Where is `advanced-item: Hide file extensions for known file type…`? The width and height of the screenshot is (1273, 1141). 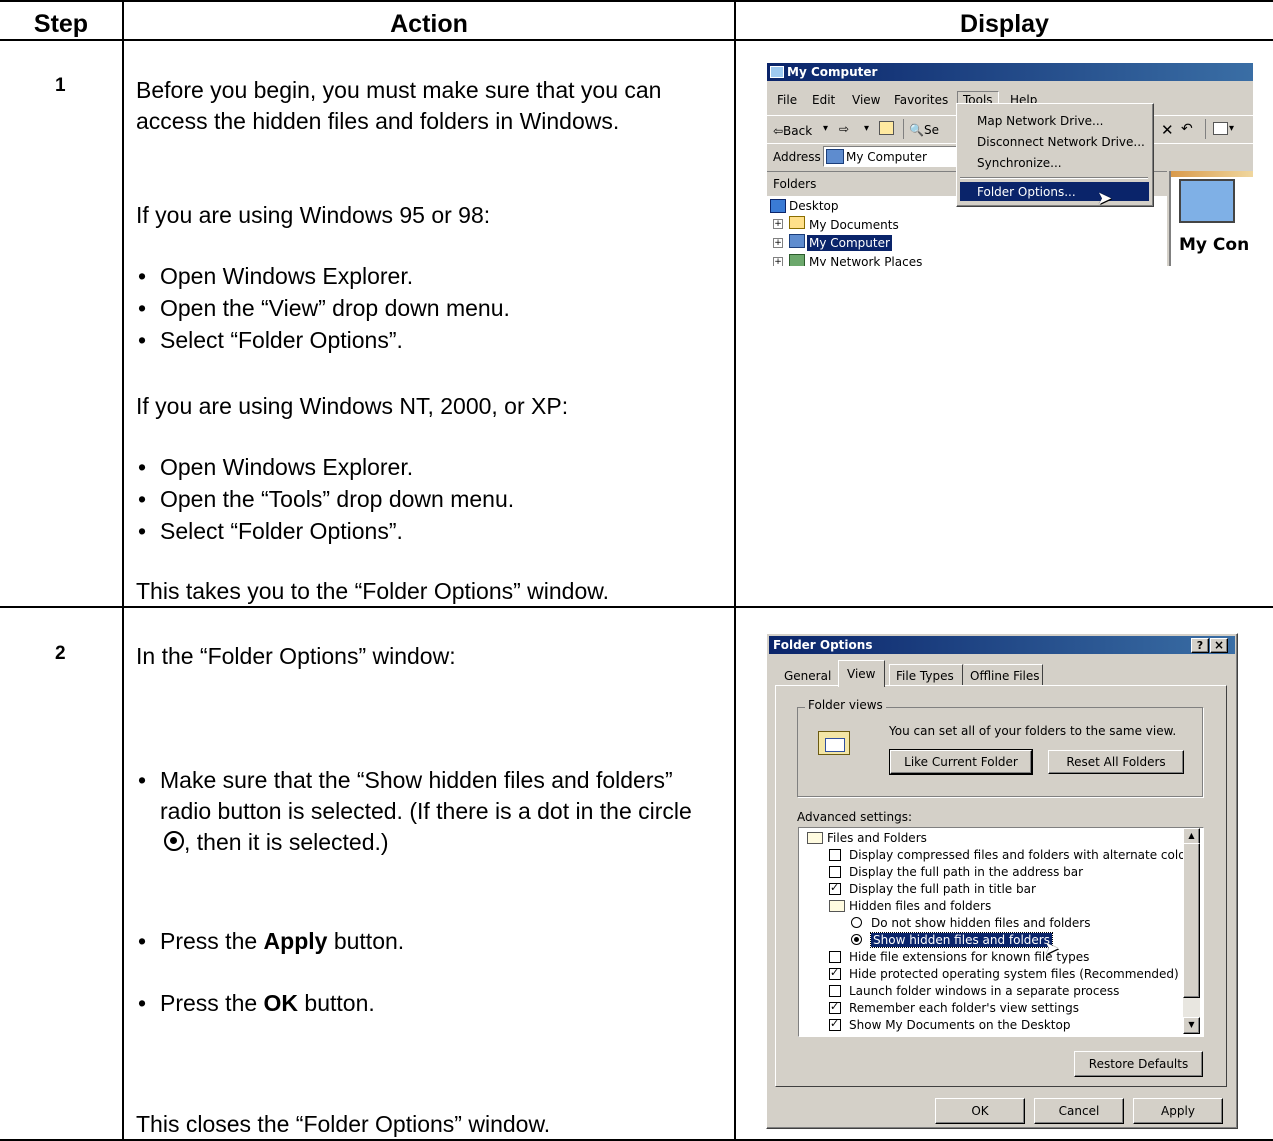
advanced-item: Hide file extensions for known file type… is located at coordinates (989, 957).